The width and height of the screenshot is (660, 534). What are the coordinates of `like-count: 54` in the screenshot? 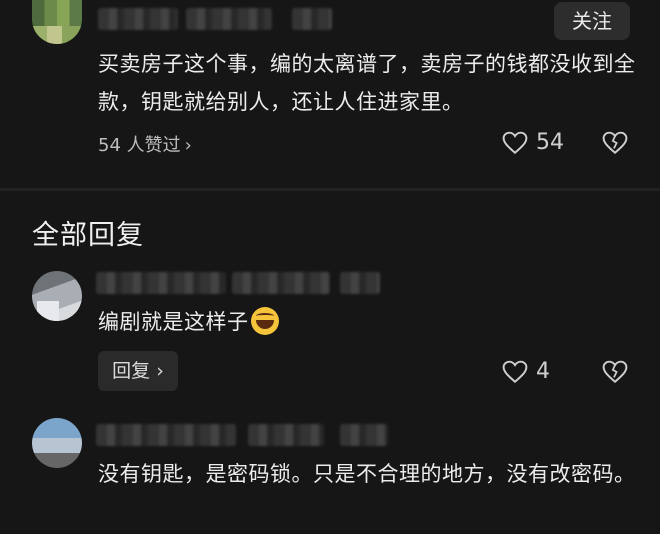 It's located at (550, 142).